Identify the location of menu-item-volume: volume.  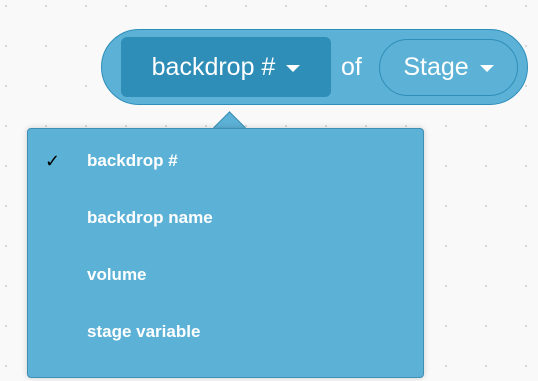
(225, 275).